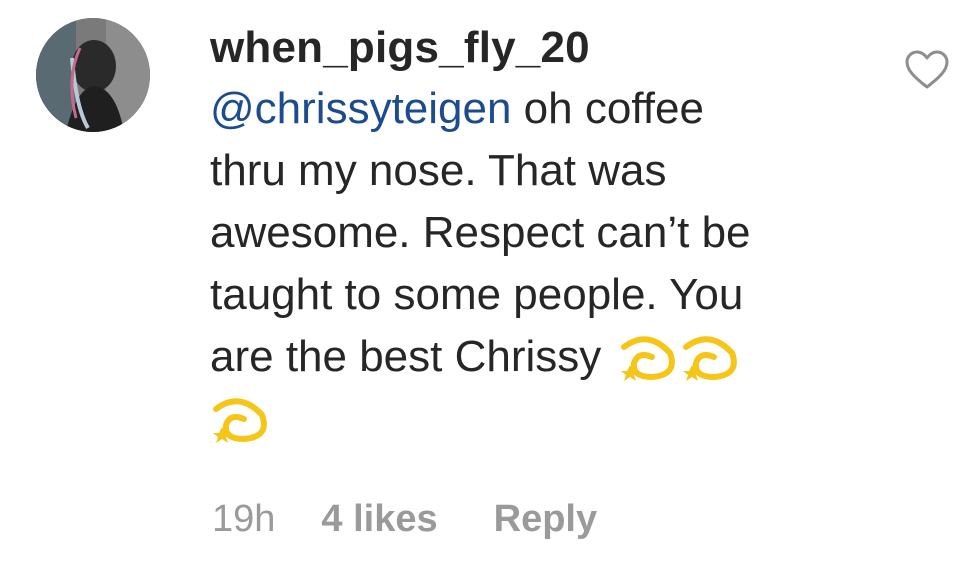  I want to click on comment-line-1: oh coffee, so click(607, 108).